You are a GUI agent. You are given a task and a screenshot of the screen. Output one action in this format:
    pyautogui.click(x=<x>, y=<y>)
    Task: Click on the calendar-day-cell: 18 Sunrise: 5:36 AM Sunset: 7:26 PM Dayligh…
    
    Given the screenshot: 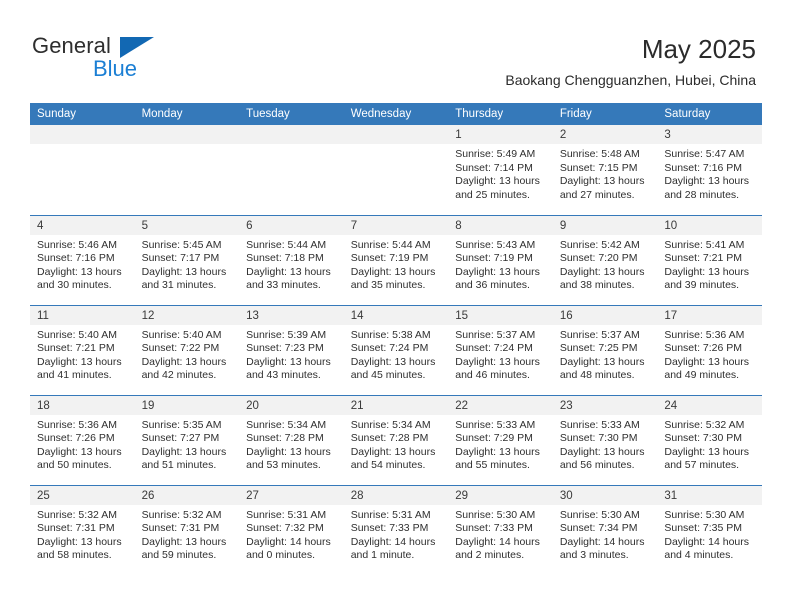 What is the action you would take?
    pyautogui.click(x=82, y=439)
    